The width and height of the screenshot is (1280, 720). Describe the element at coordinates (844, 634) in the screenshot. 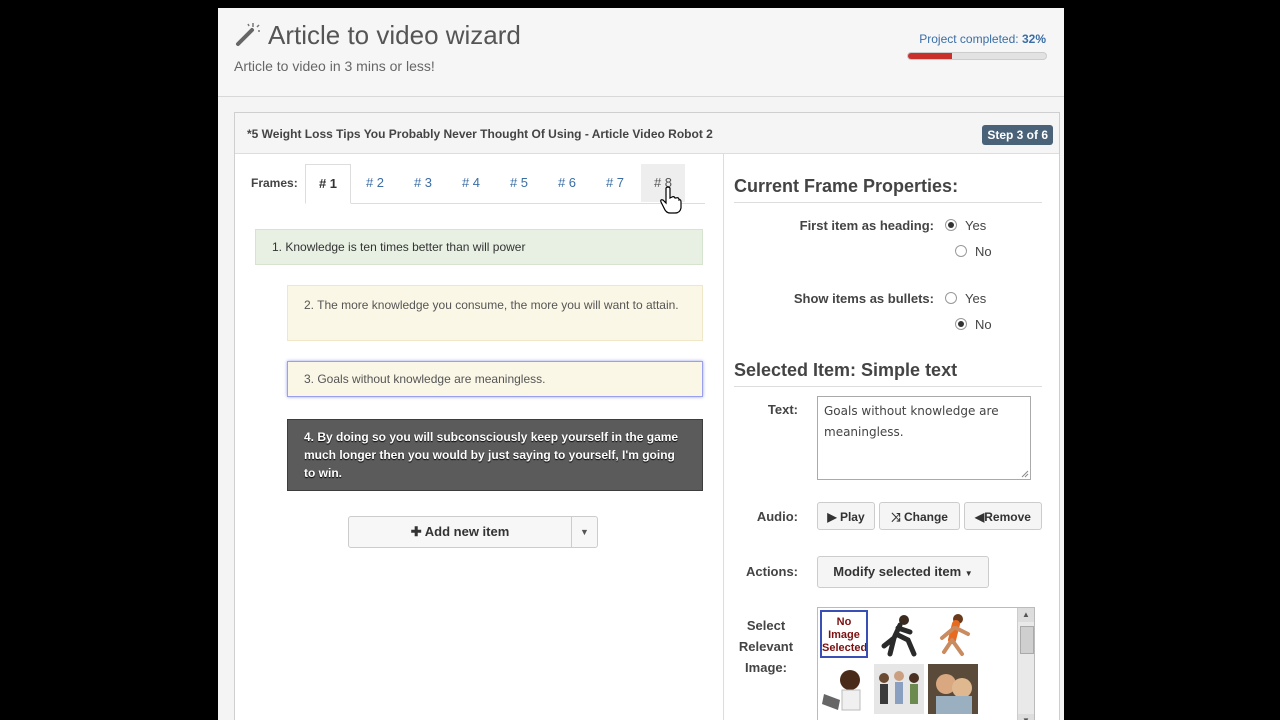

I see `no-image-option: No Image Selected` at that location.